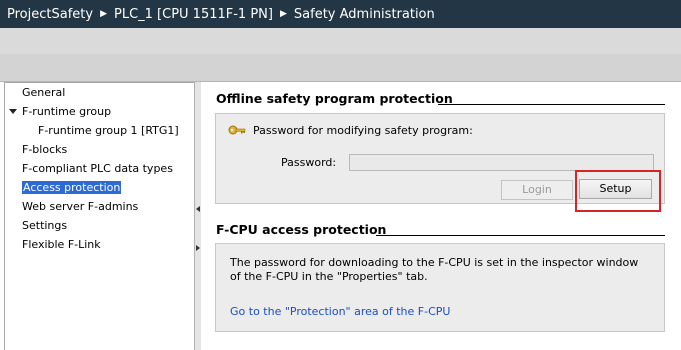 This screenshot has width=681, height=350. What do you see at coordinates (301, 229) in the screenshot?
I see `fcpu-protection-title: F-CPU access protection` at bounding box center [301, 229].